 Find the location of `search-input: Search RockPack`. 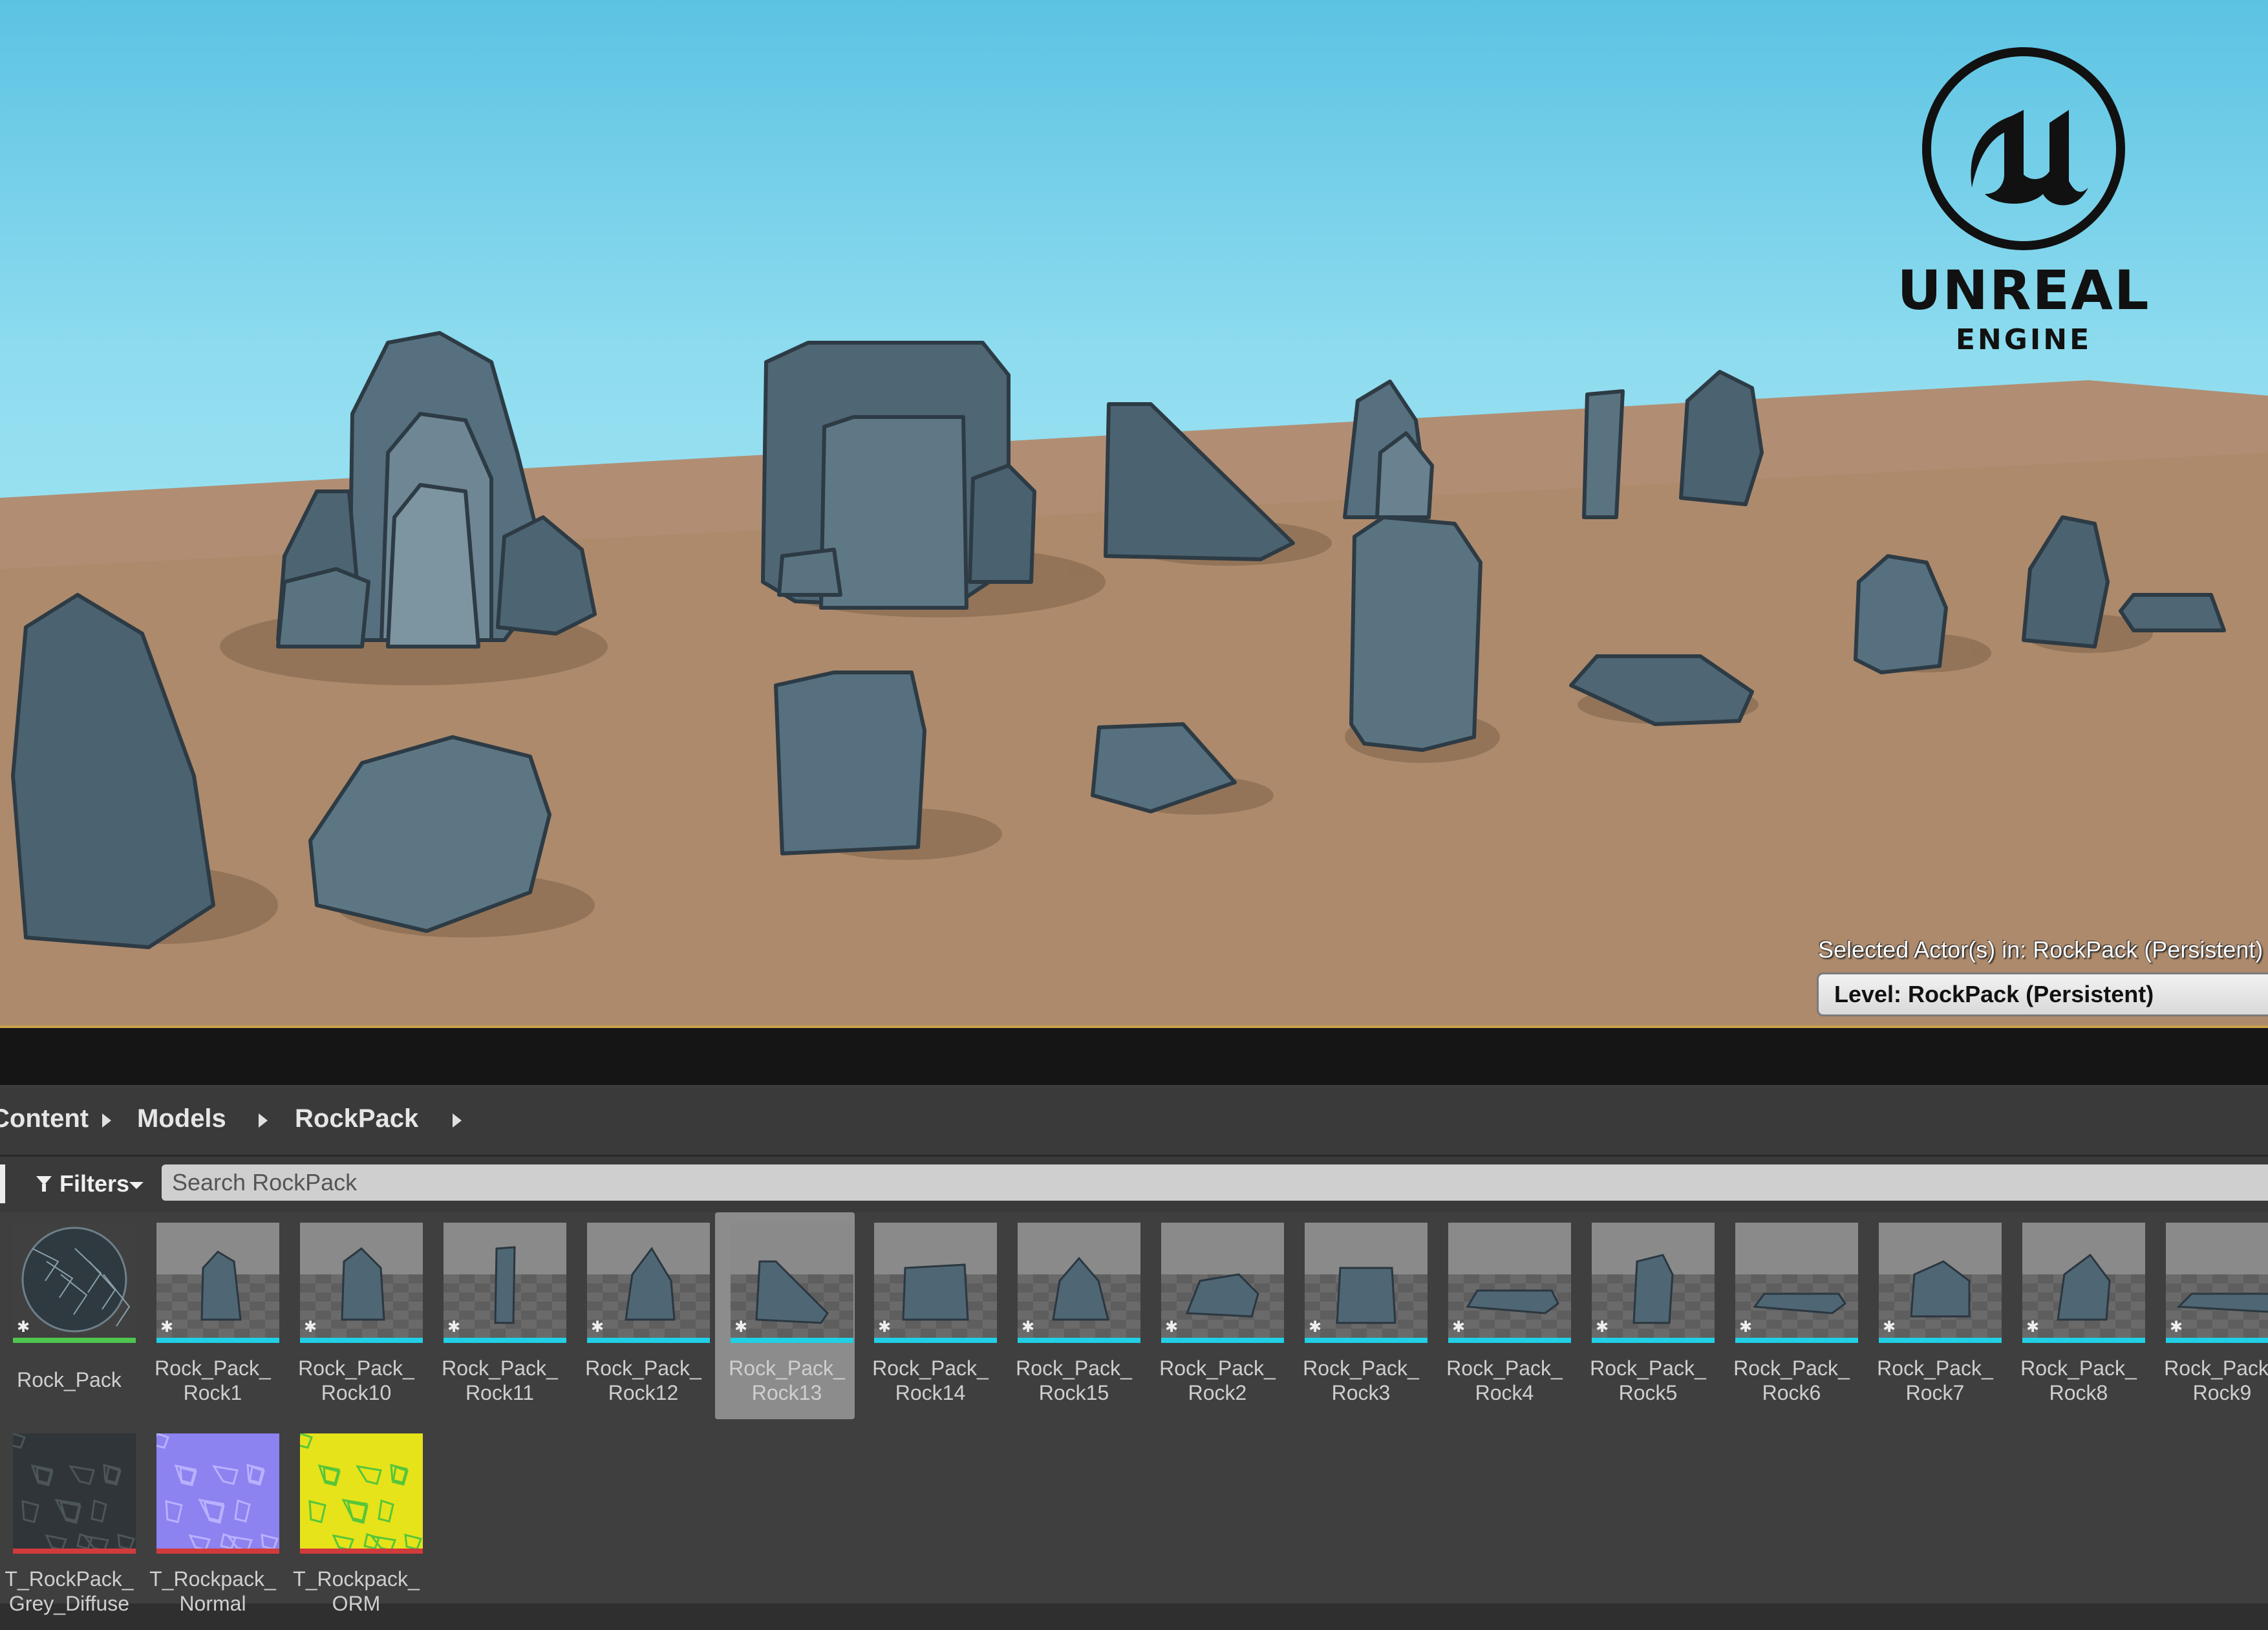

search-input: Search RockPack is located at coordinates (1215, 1182).